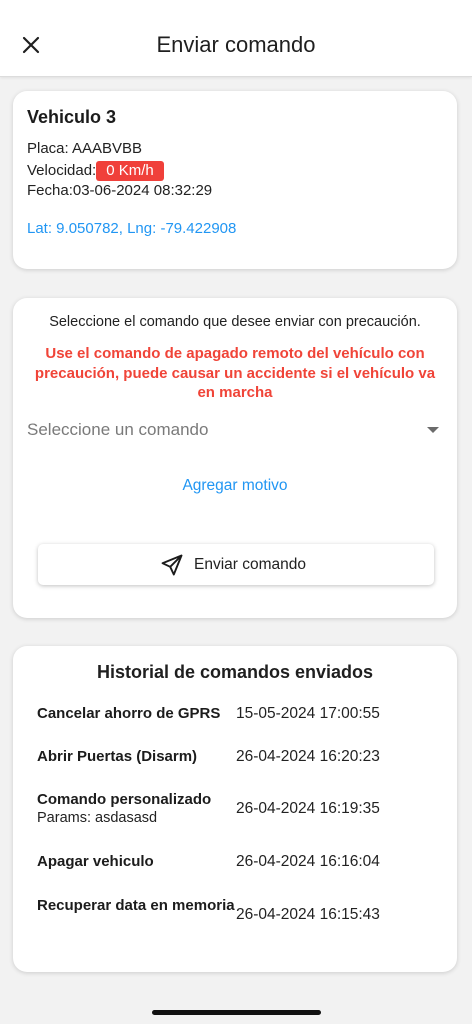 Image resolution: width=472 pixels, height=1024 pixels. What do you see at coordinates (433, 430) in the screenshot?
I see `dropdown-arrow-icon` at bounding box center [433, 430].